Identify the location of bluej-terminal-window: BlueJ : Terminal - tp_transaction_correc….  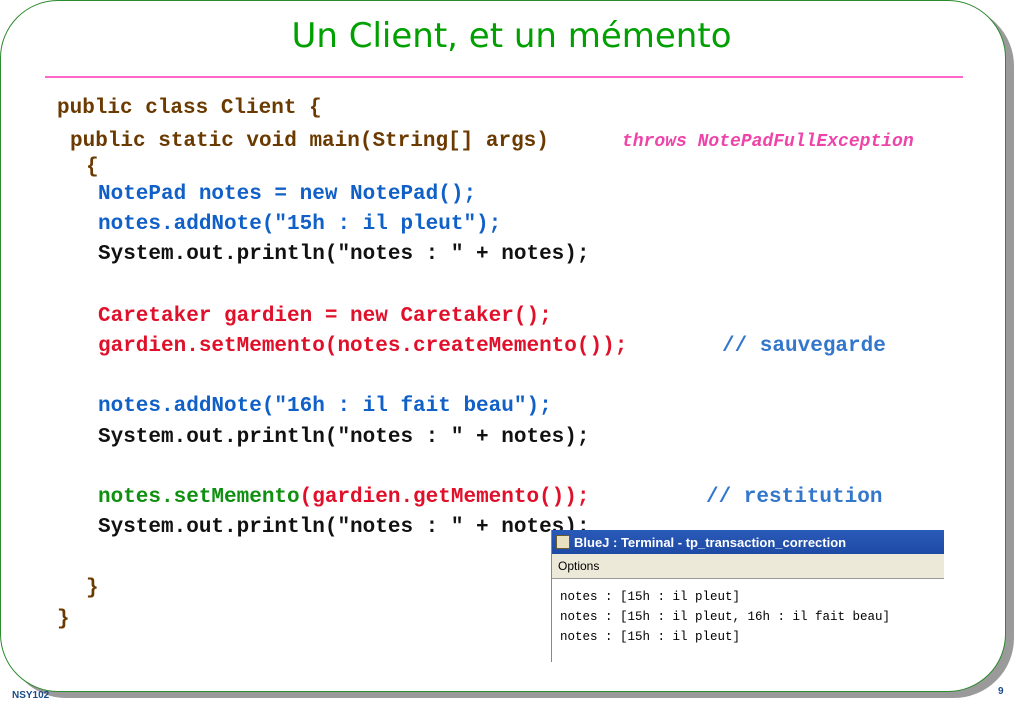
(747, 596).